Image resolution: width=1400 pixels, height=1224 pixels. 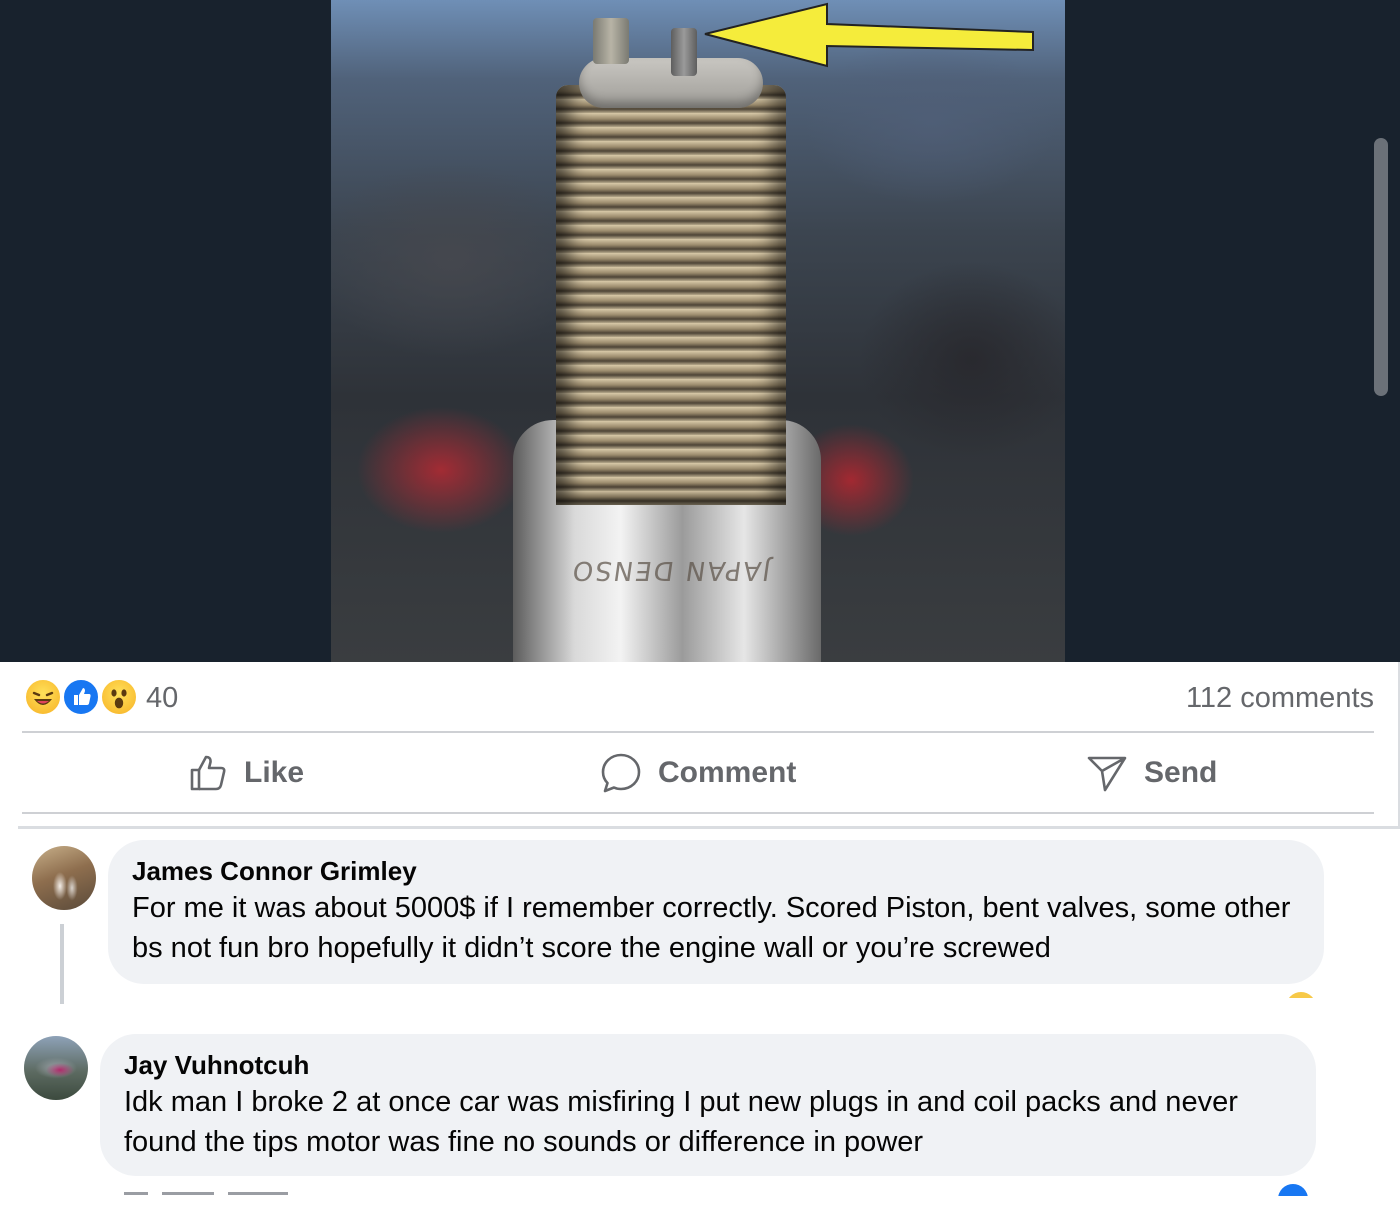 I want to click on like-label: Like, so click(x=274, y=772).